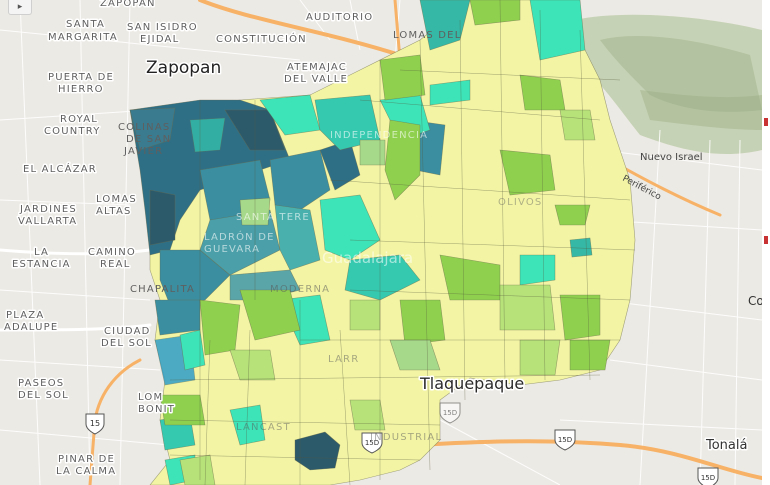  What do you see at coordinates (379, 135) in the screenshot?
I see `label-independencia: INDEPENDENCIA` at bounding box center [379, 135].